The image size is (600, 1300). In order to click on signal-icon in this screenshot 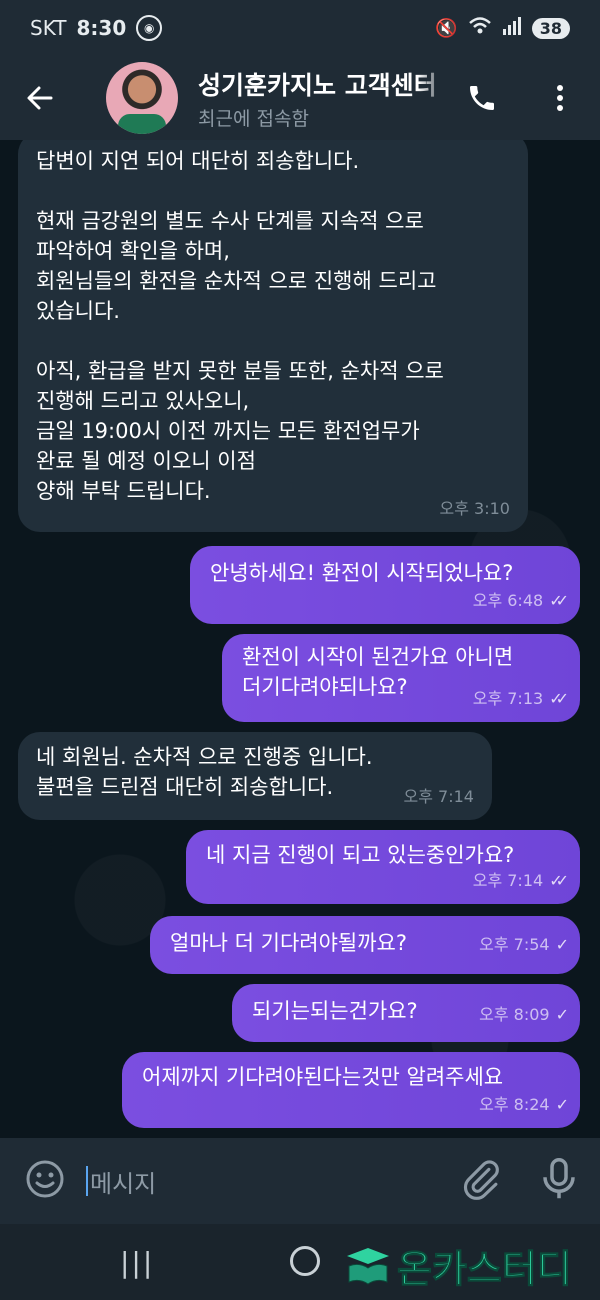, I will do `click(512, 28)`.